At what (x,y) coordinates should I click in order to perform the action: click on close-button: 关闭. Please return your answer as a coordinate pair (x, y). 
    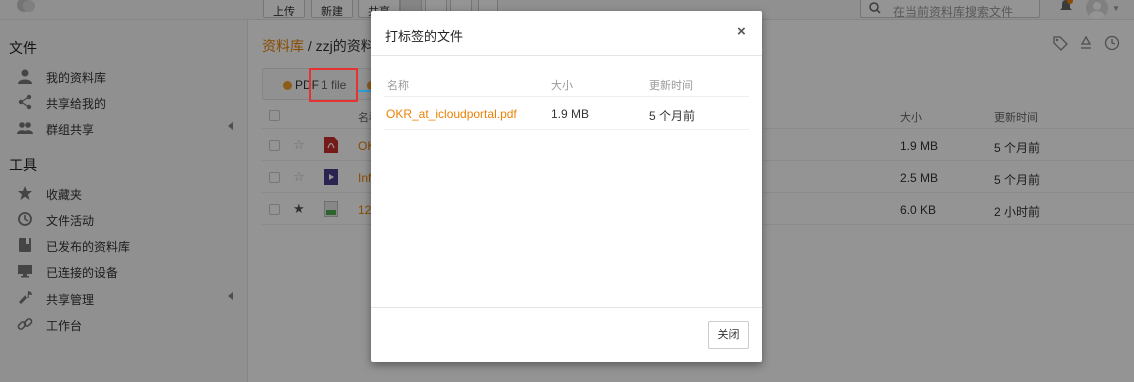
    Looking at the image, I should click on (728, 335).